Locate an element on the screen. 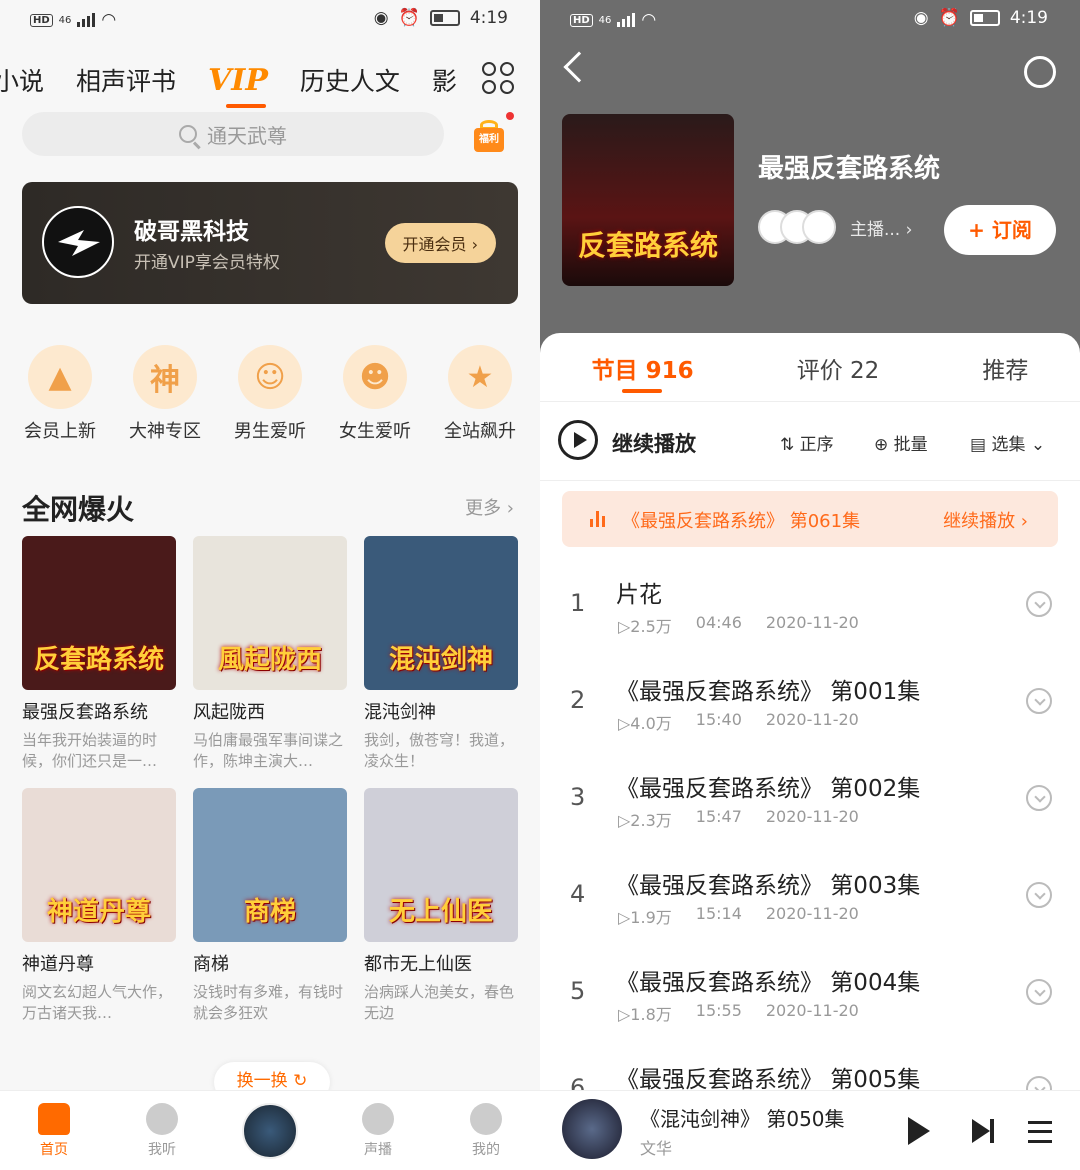  eye-icon: ◉ is located at coordinates (381, 18).